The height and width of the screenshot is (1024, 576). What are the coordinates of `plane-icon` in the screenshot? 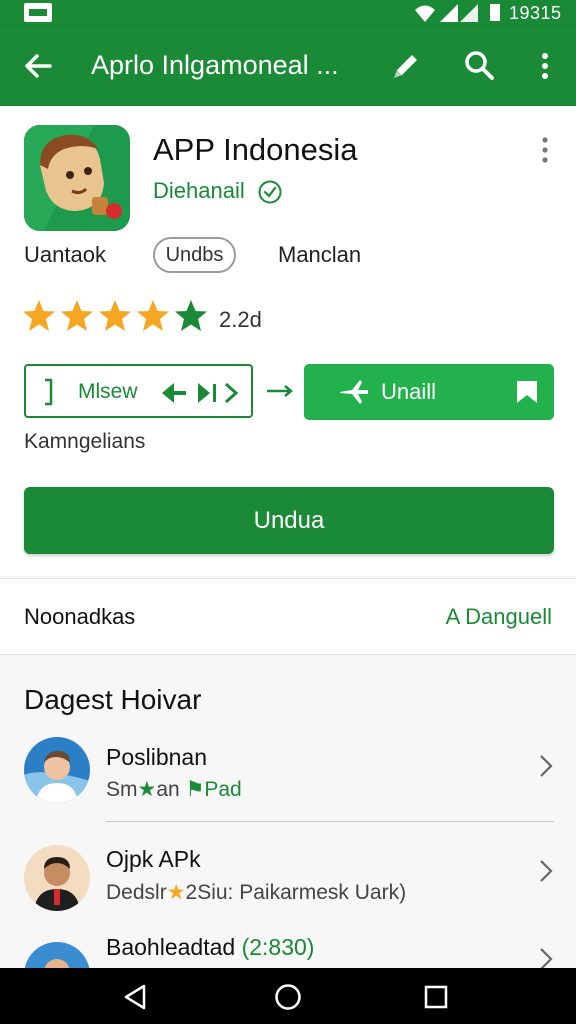 It's located at (354, 392).